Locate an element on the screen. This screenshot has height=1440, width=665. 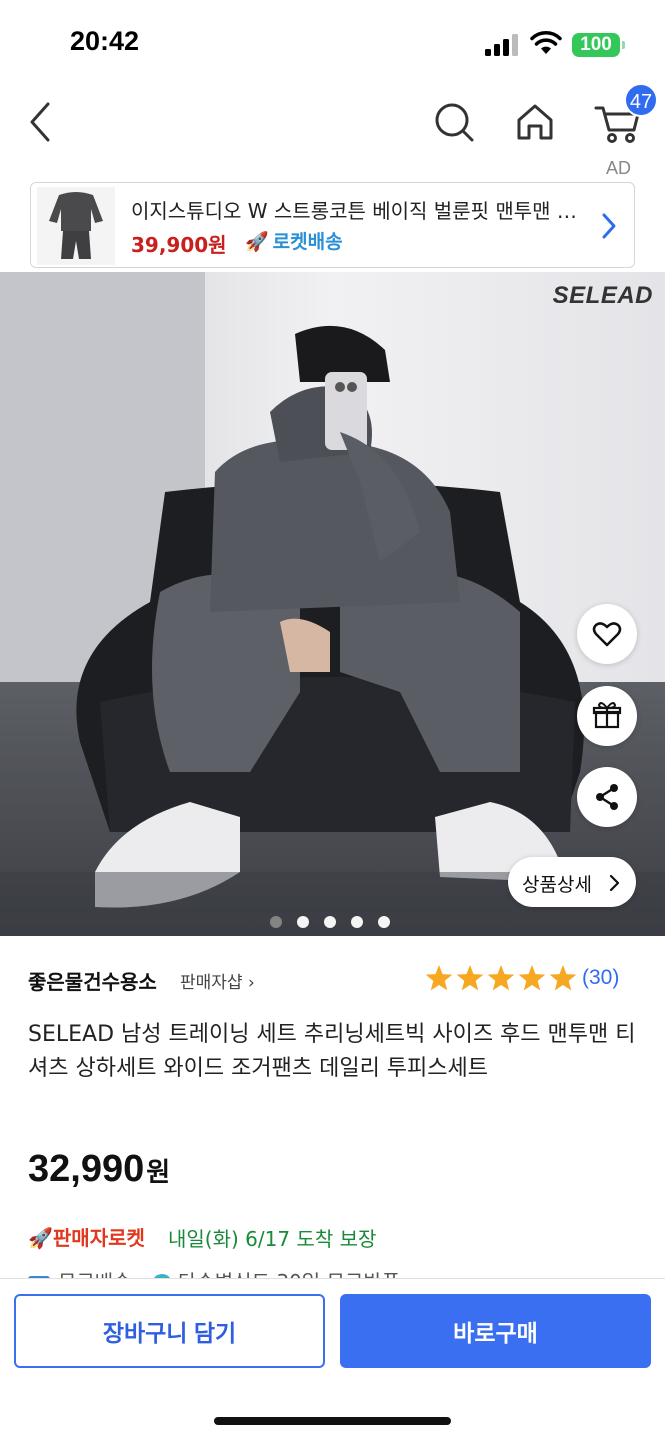
seller-row: 좋은물건수용소 판매자샵 › (30) is located at coordinates (333, 980).